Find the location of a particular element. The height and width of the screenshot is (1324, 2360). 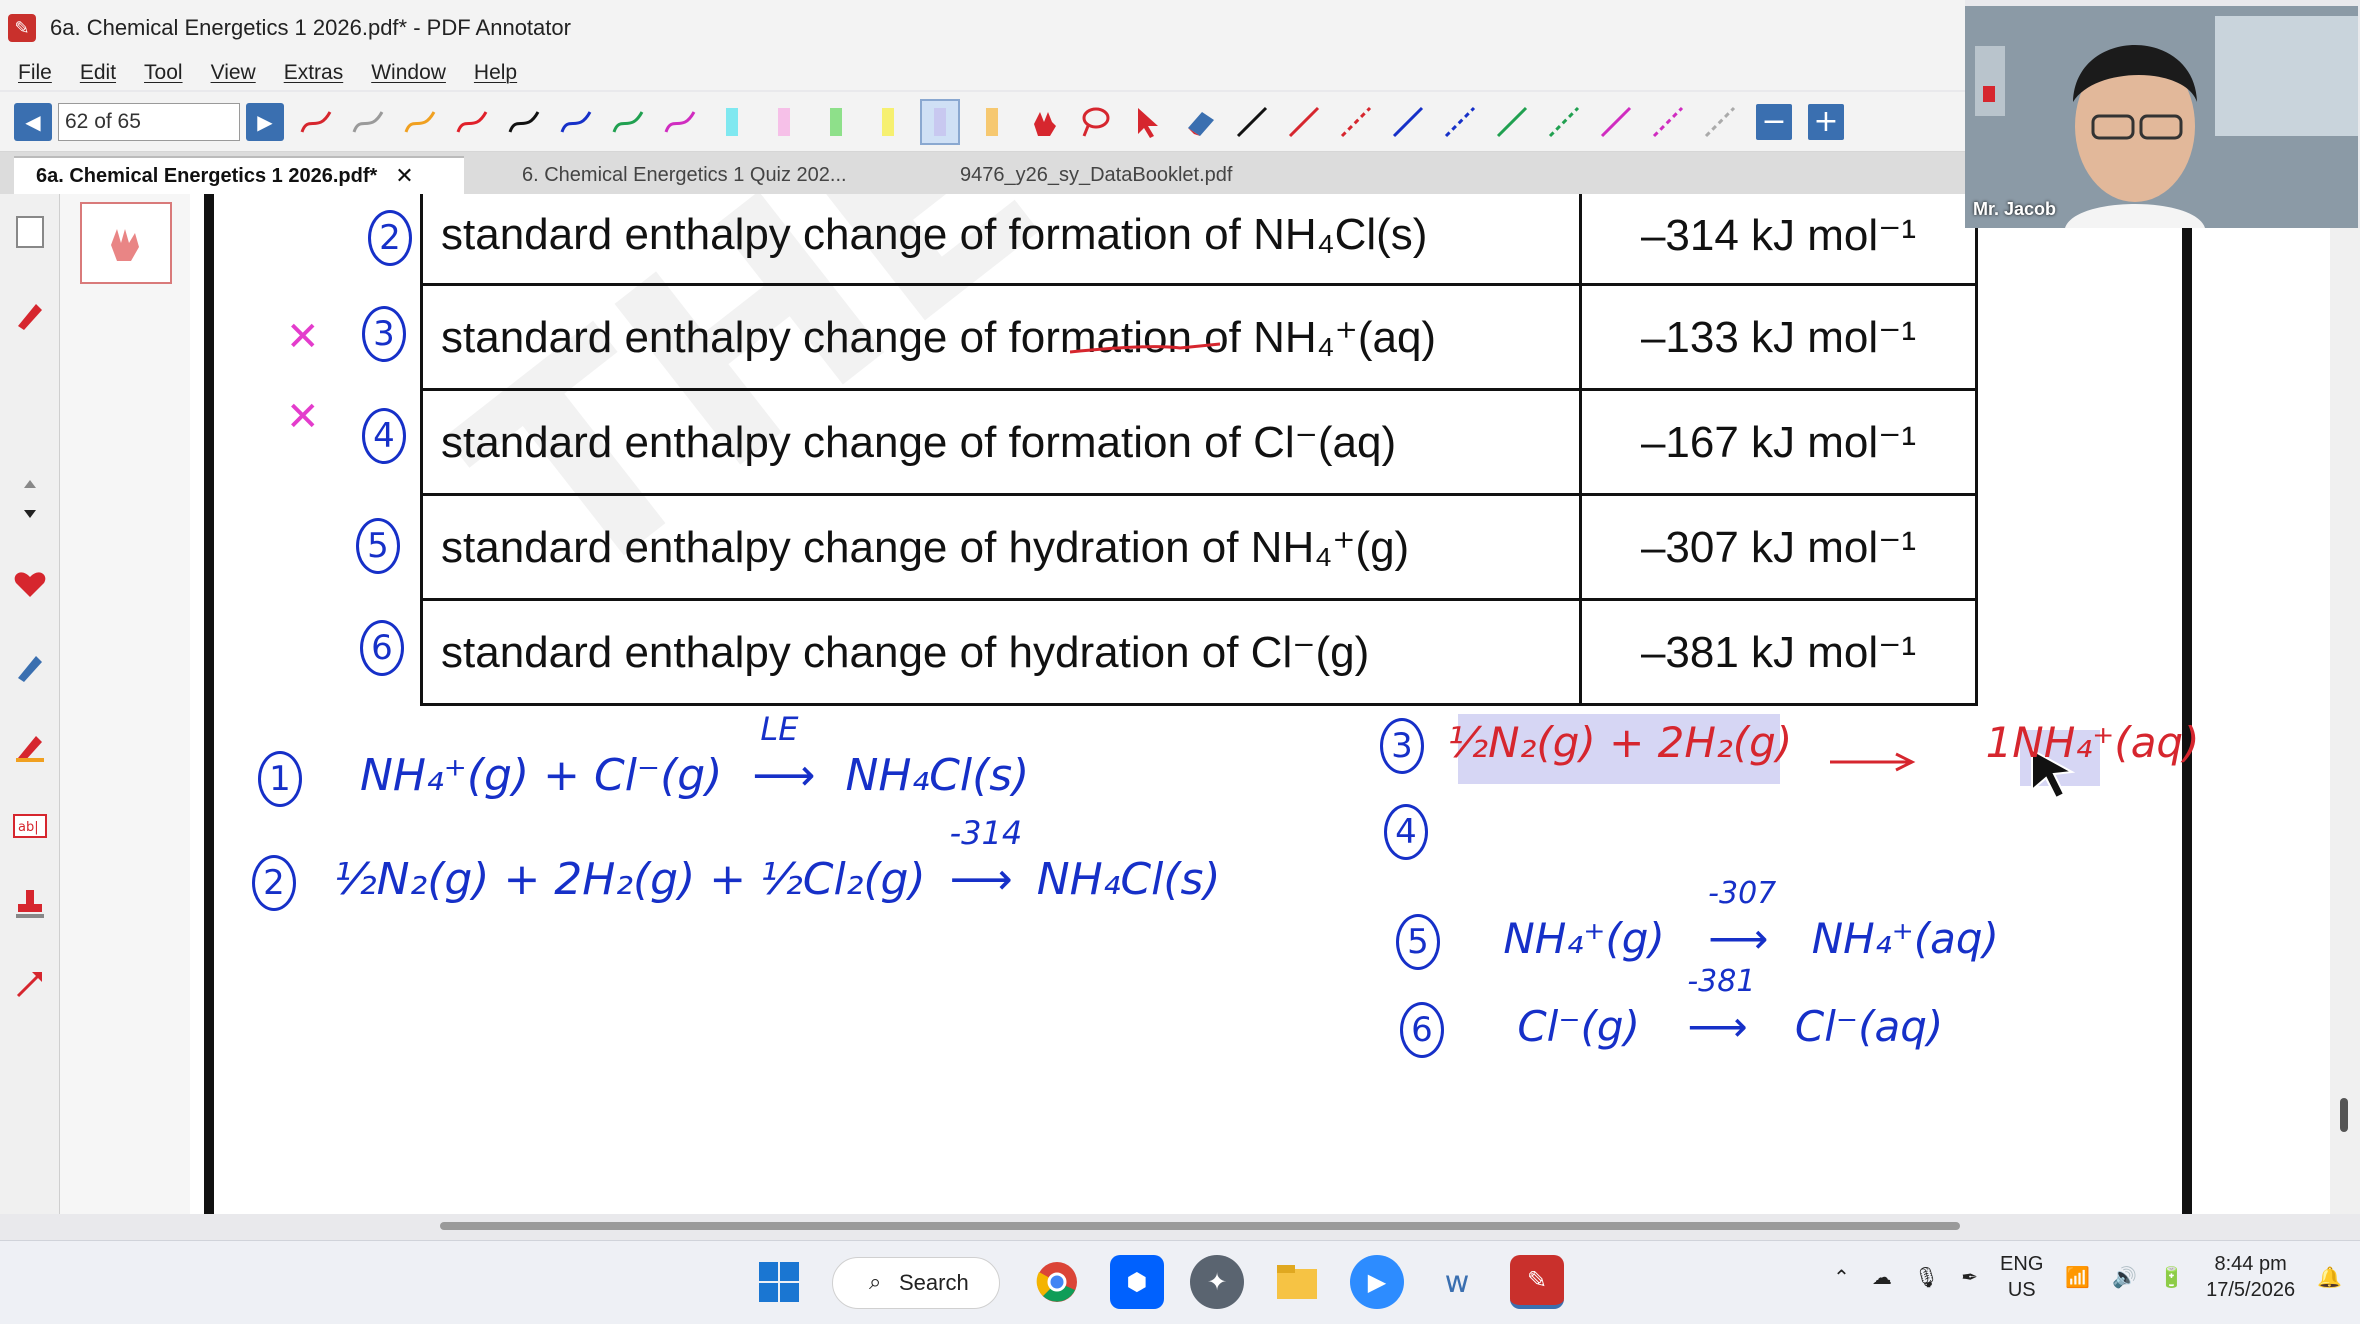

highlighter-yellow-icon is located at coordinates (888, 122).